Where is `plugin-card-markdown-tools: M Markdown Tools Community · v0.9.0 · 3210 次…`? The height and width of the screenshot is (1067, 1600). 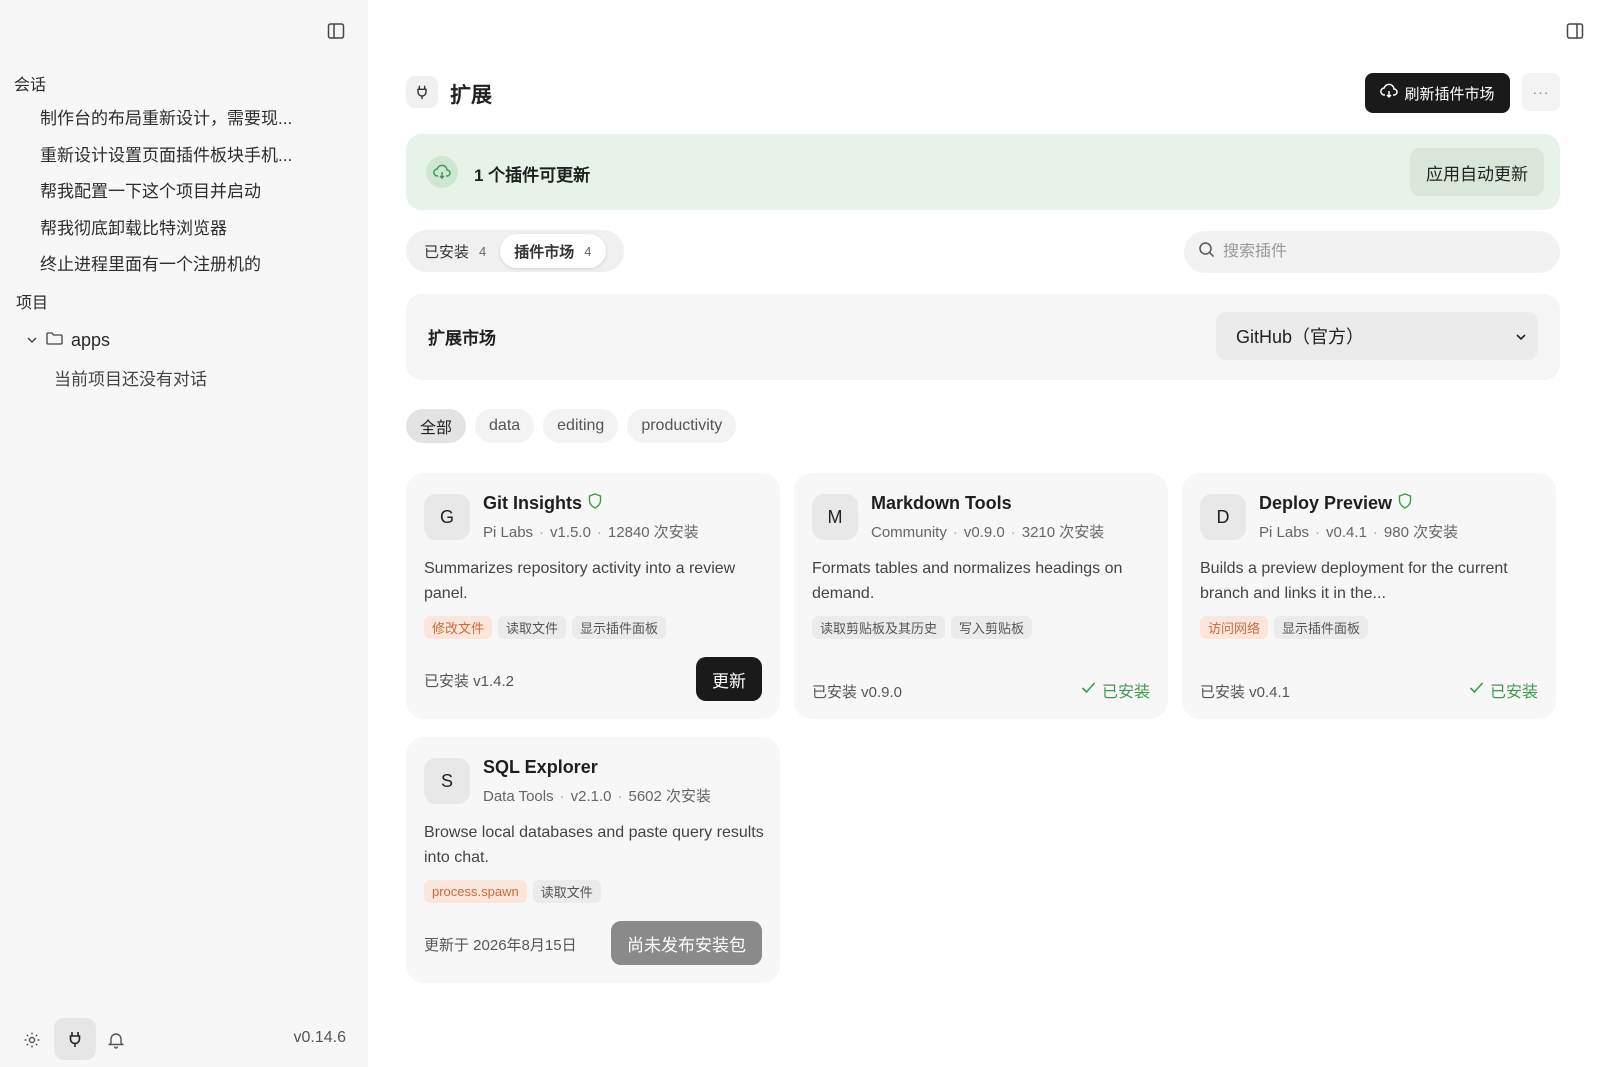
plugin-card-markdown-tools: M Markdown Tools Community · v0.9.0 · 3210 次… is located at coordinates (981, 596).